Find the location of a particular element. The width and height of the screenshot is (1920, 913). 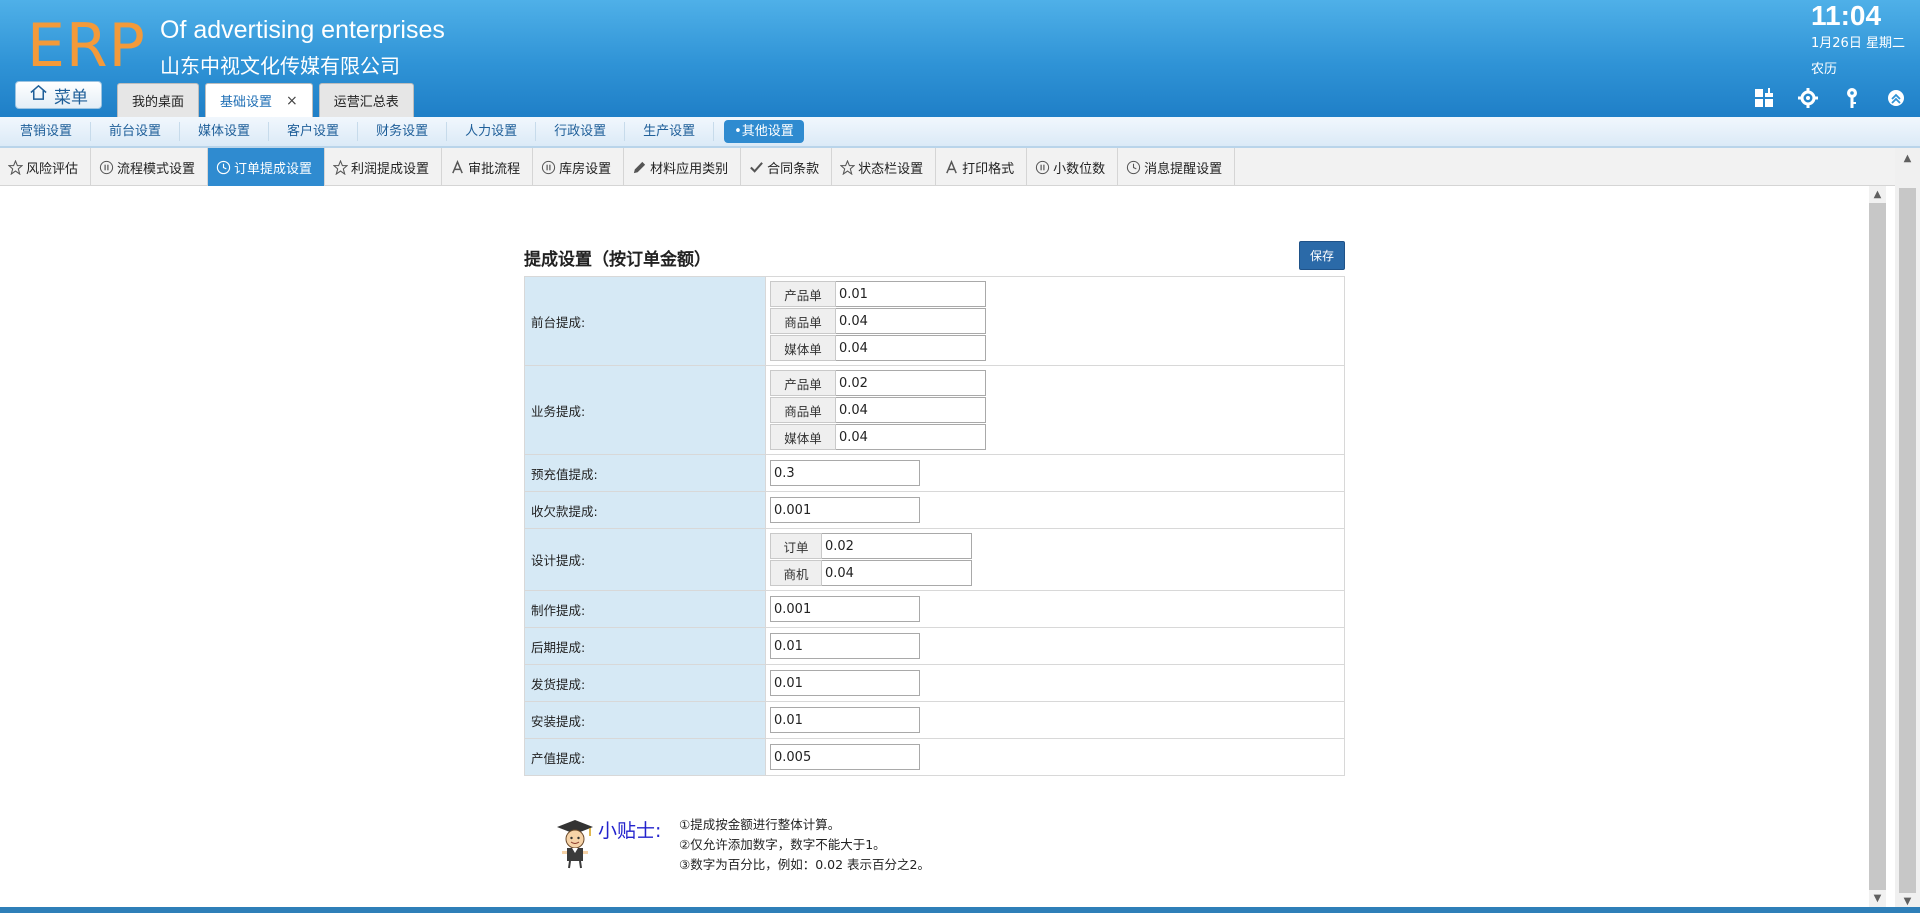

addon-label: 商品单 is located at coordinates (803, 321).